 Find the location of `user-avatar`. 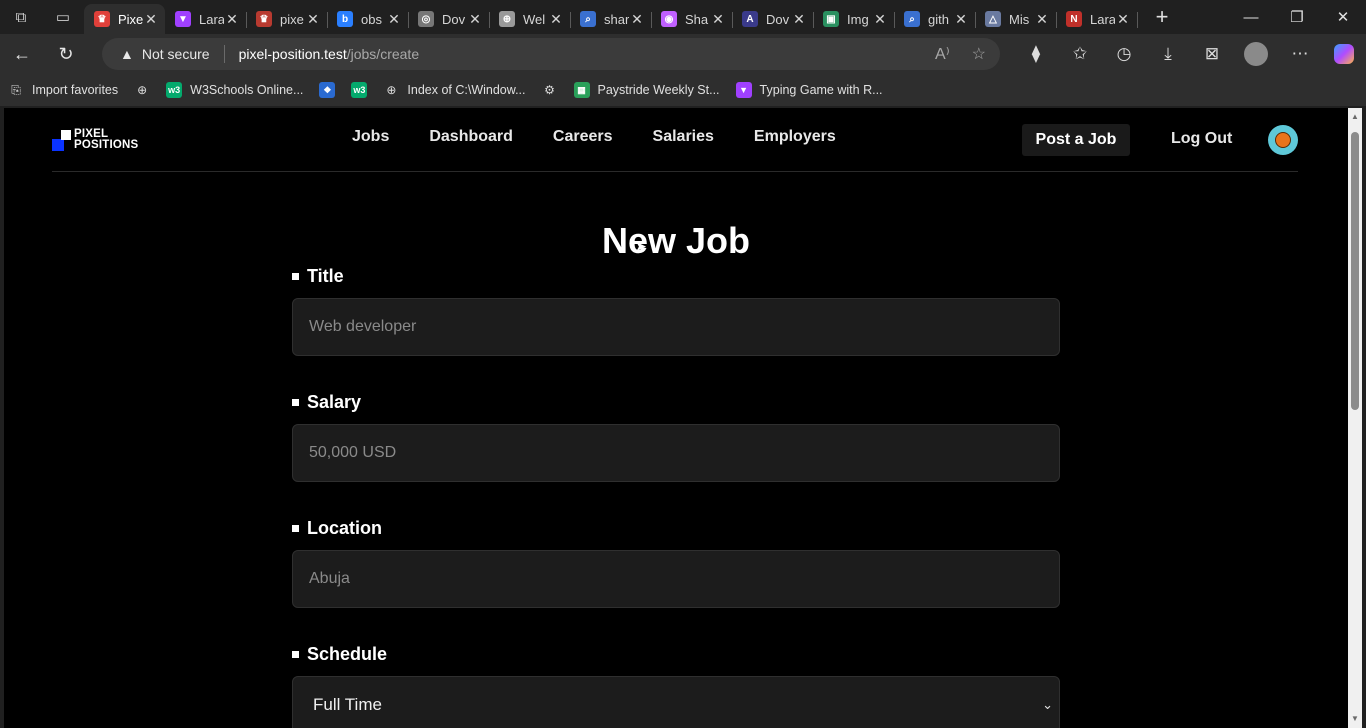

user-avatar is located at coordinates (1283, 140).